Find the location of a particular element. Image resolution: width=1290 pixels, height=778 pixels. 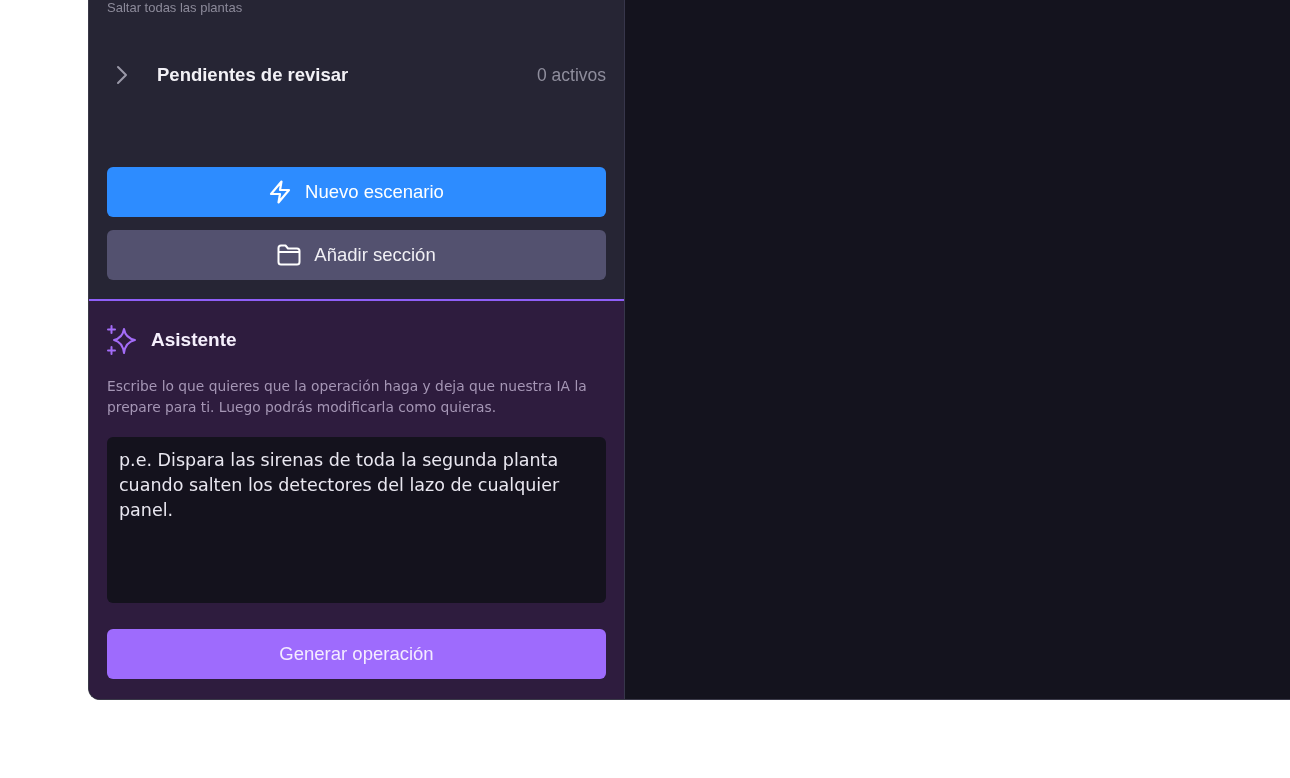

group-label: Pendientes de revisar is located at coordinates (253, 75).